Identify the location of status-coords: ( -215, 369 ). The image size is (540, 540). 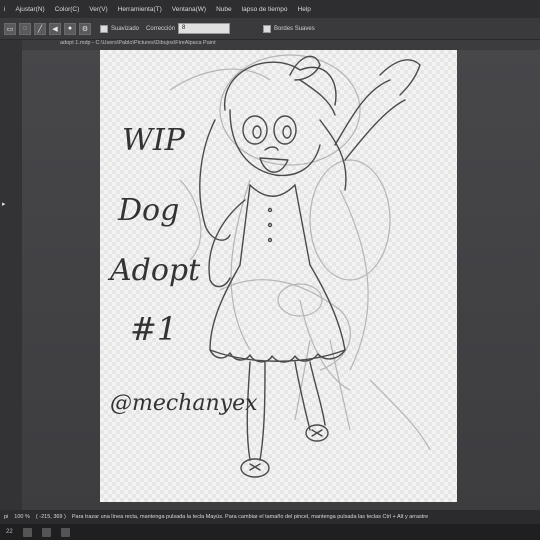
(50, 517).